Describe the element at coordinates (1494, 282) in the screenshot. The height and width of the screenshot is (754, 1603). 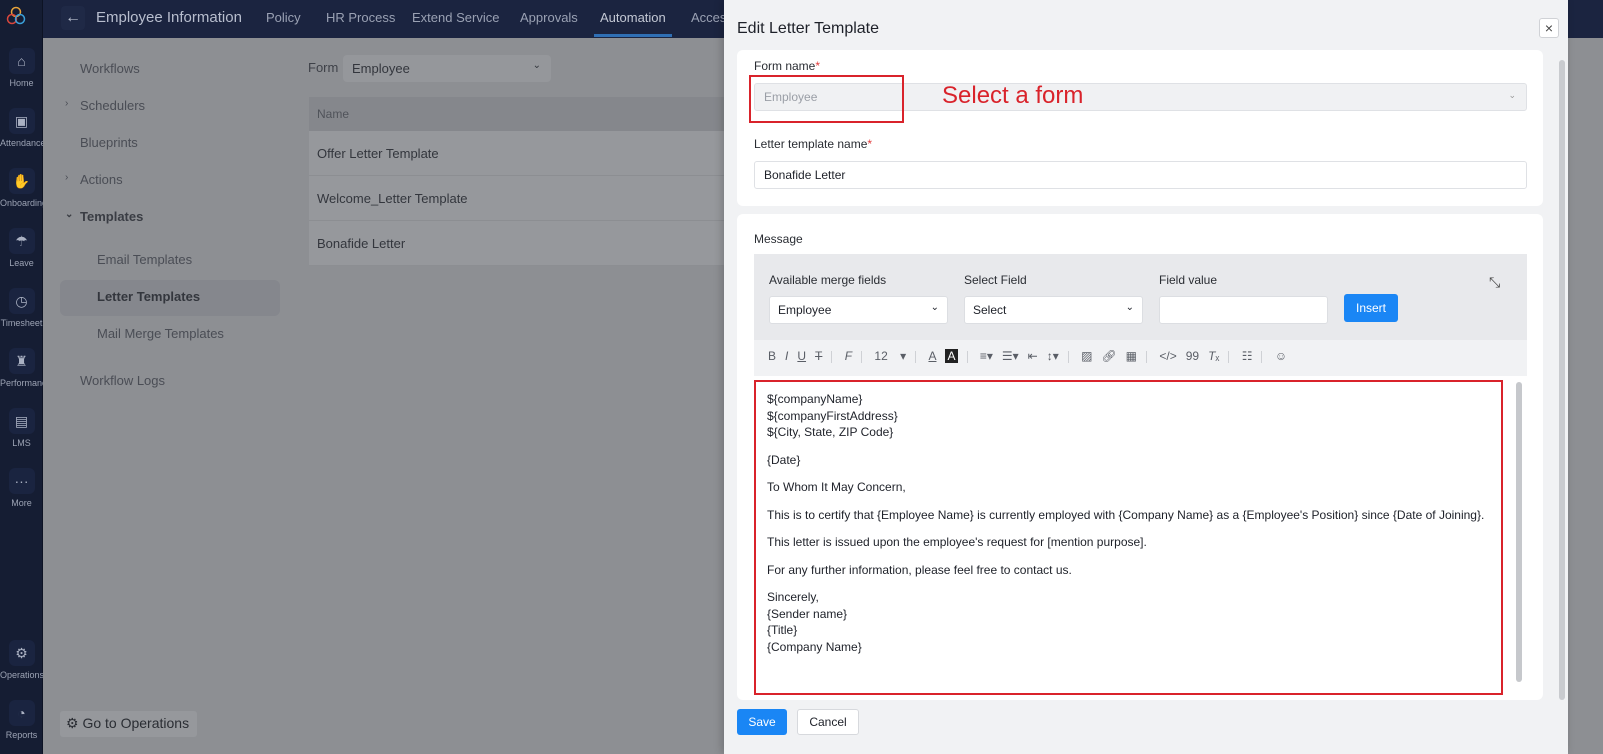
I see `collapse-icon: ⤡` at that location.